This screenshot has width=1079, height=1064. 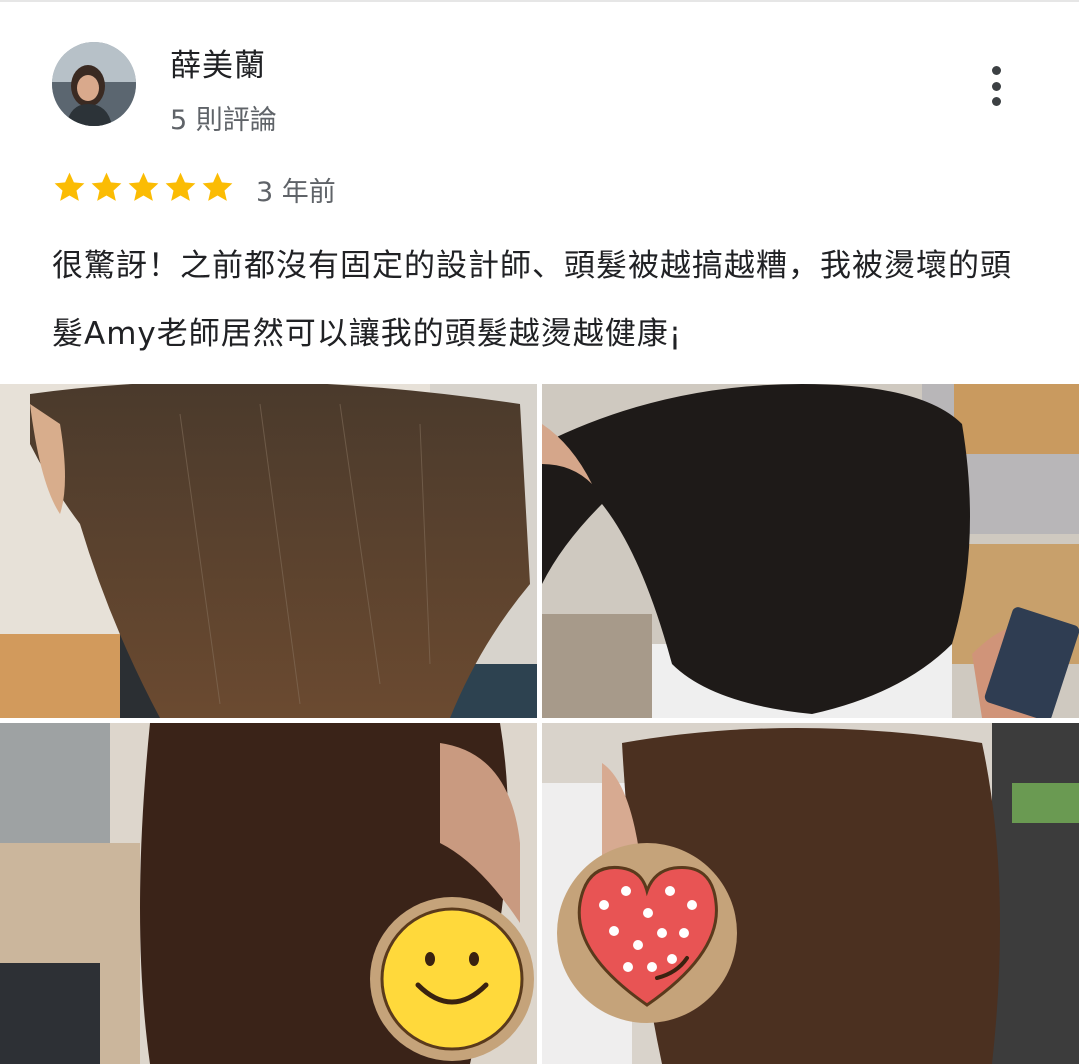 I want to click on review-count: 5 則評論, so click(x=223, y=117).